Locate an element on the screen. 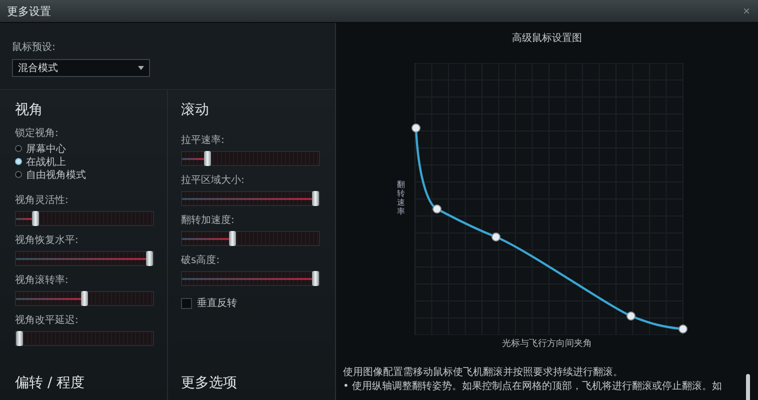 Image resolution: width=758 pixels, height=400 pixels. lock-view-label: 锁定视角: is located at coordinates (37, 133).